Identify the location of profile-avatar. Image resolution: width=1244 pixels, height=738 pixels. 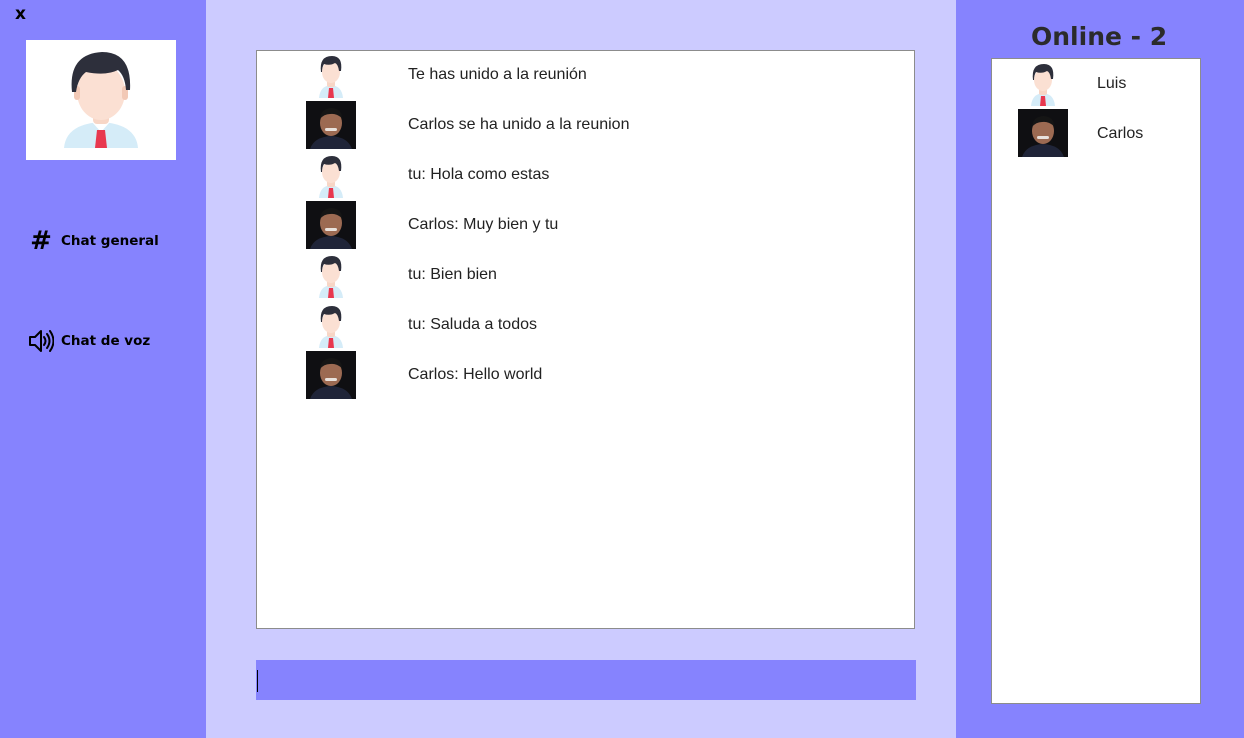
(101, 100).